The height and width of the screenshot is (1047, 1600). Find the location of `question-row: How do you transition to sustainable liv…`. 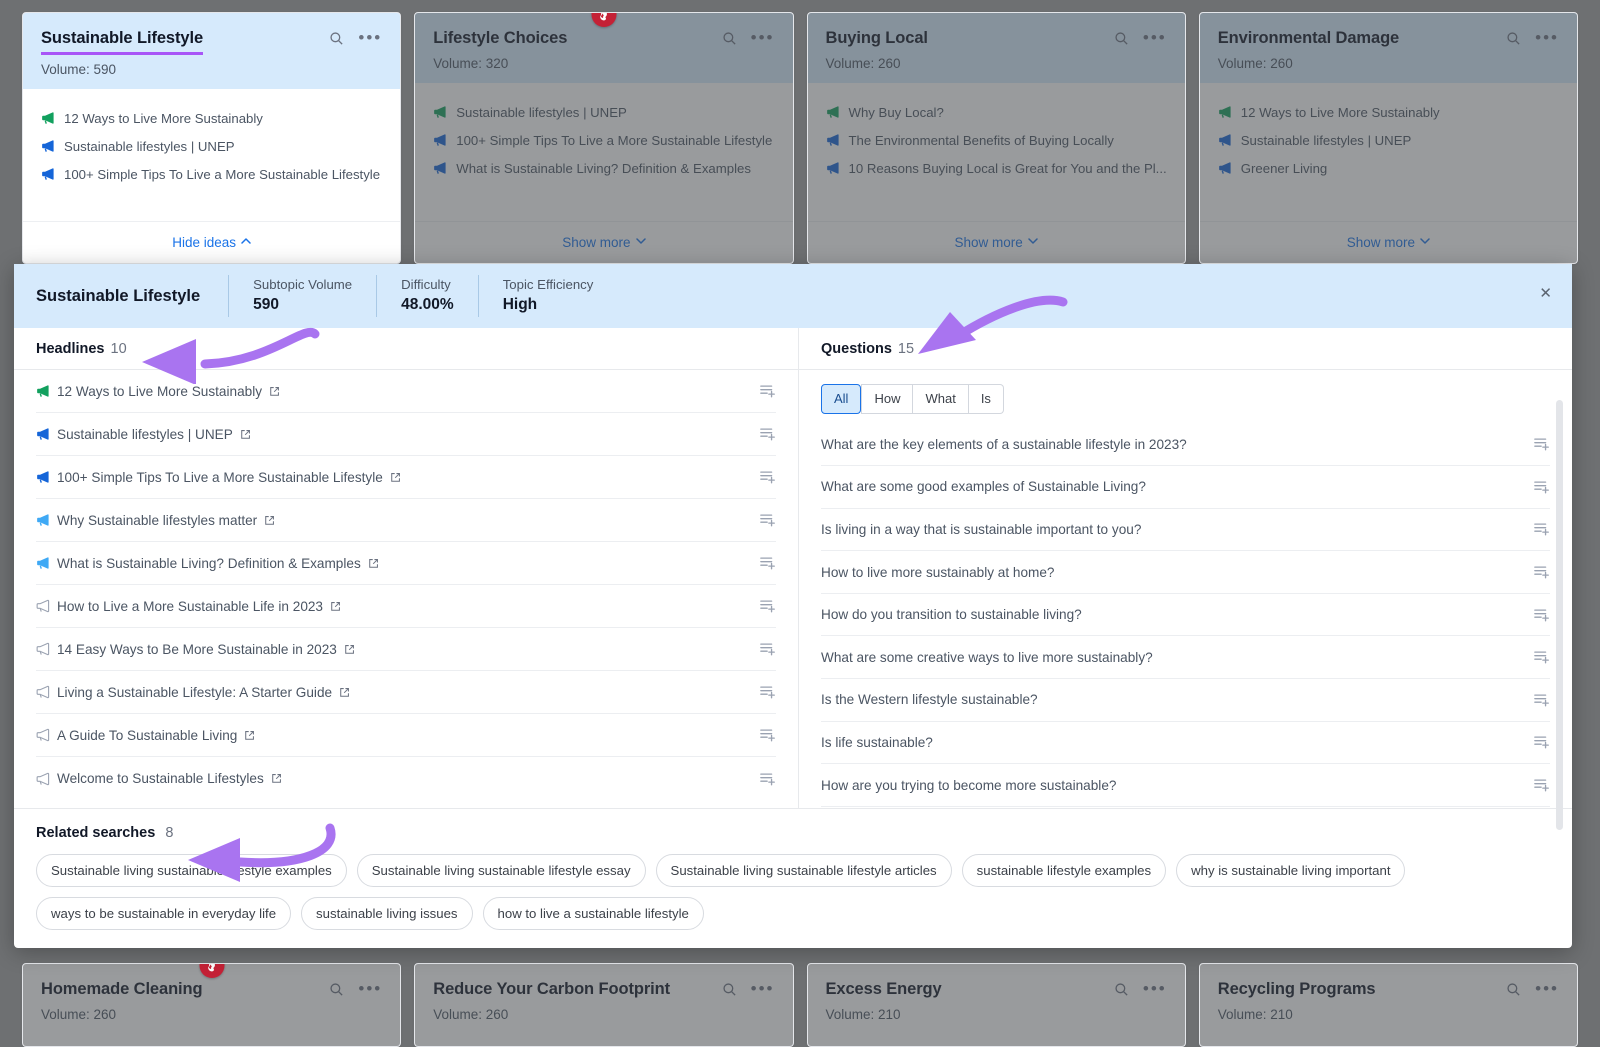

question-row: How do you transition to sustainable liv… is located at coordinates (1185, 615).